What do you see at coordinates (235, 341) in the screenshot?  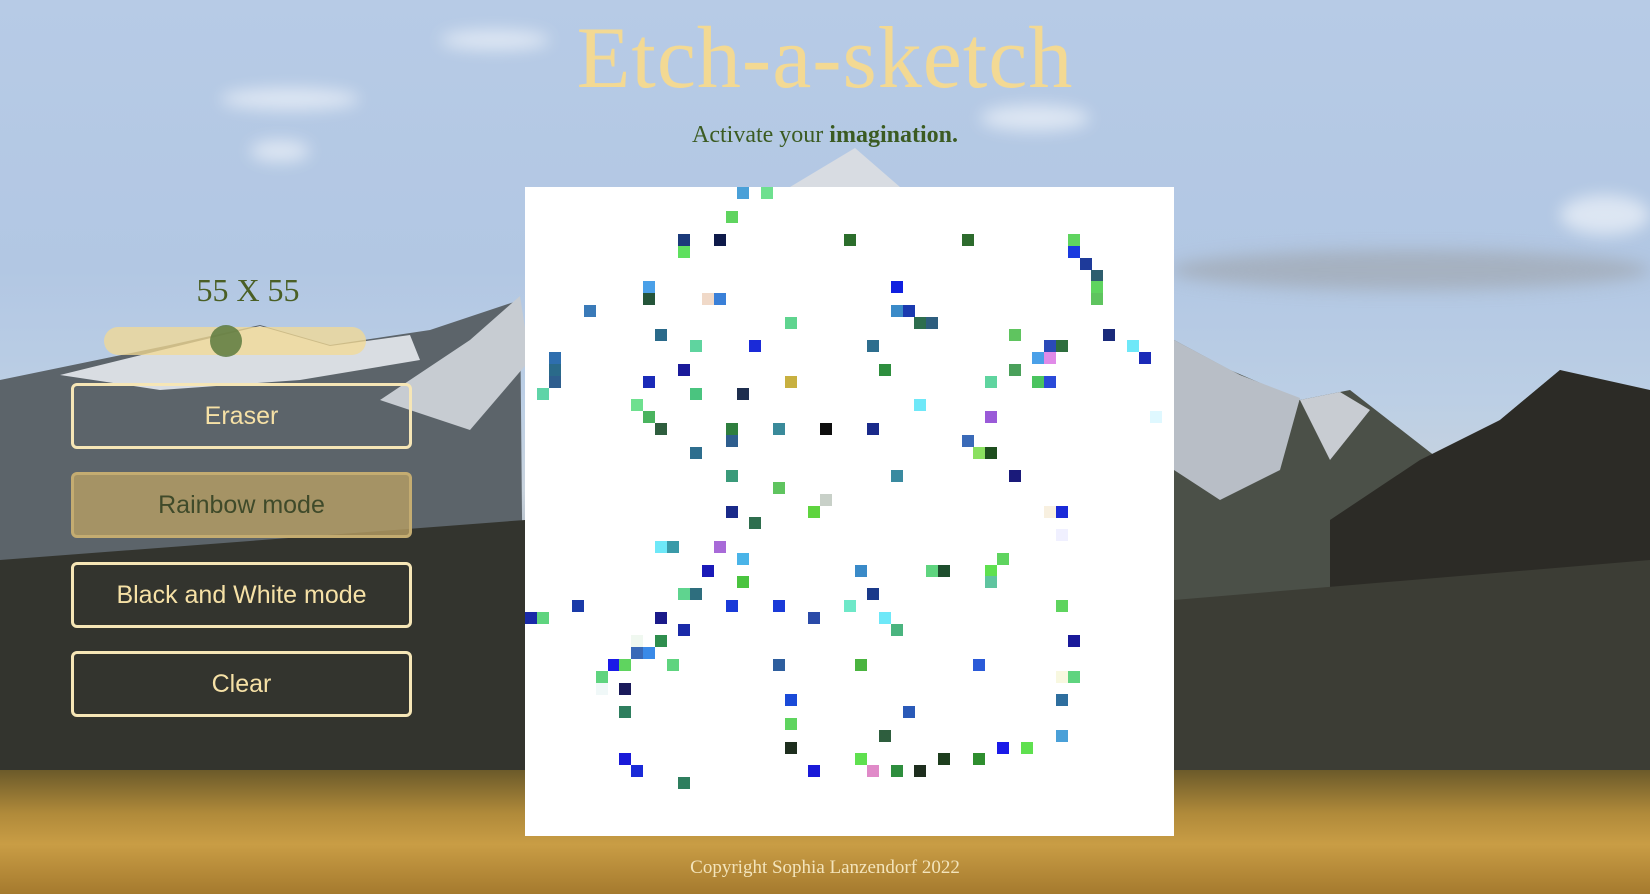 I see `grid-size-slider` at bounding box center [235, 341].